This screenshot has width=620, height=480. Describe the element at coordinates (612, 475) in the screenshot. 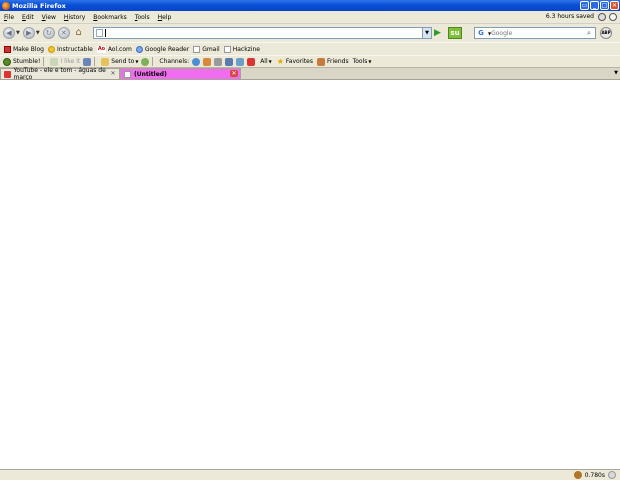

I see `adblock-status-icon` at that location.